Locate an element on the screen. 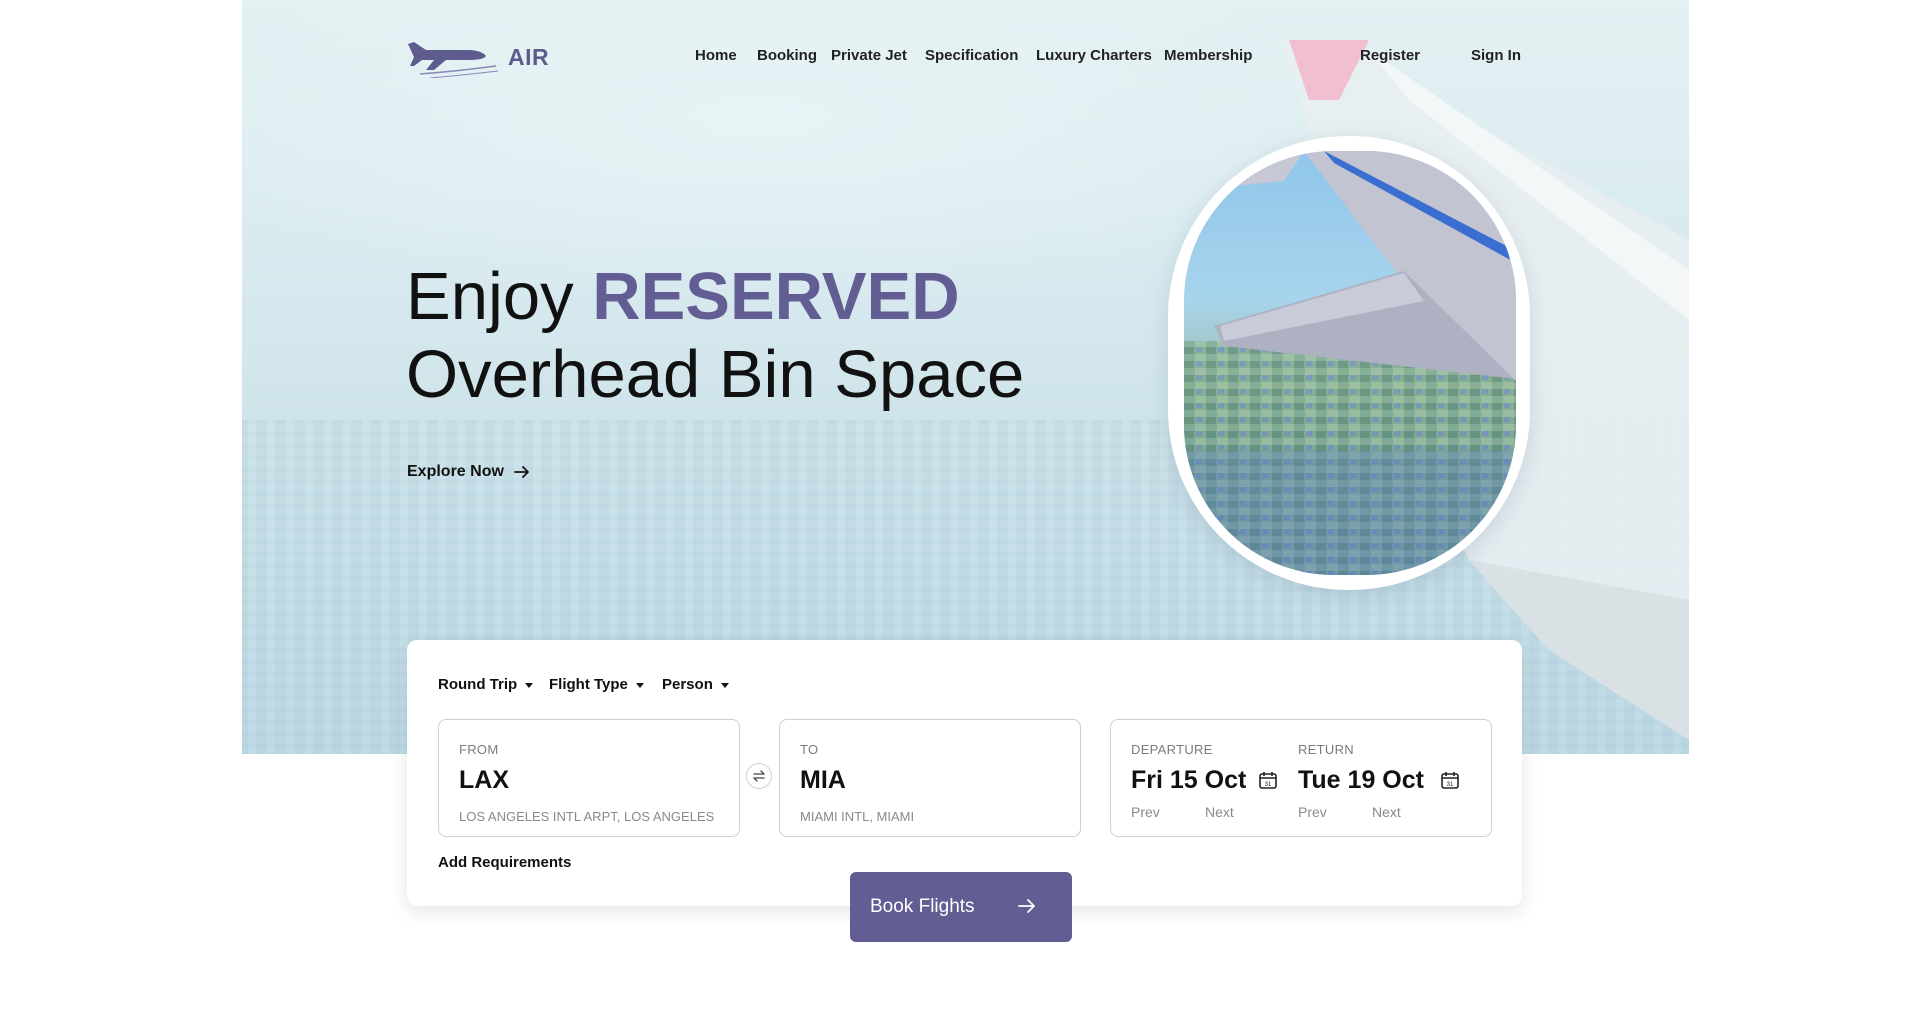 Image resolution: width=1920 pixels, height=1015 pixels. departure-label: DEPARTURE is located at coordinates (1172, 749).